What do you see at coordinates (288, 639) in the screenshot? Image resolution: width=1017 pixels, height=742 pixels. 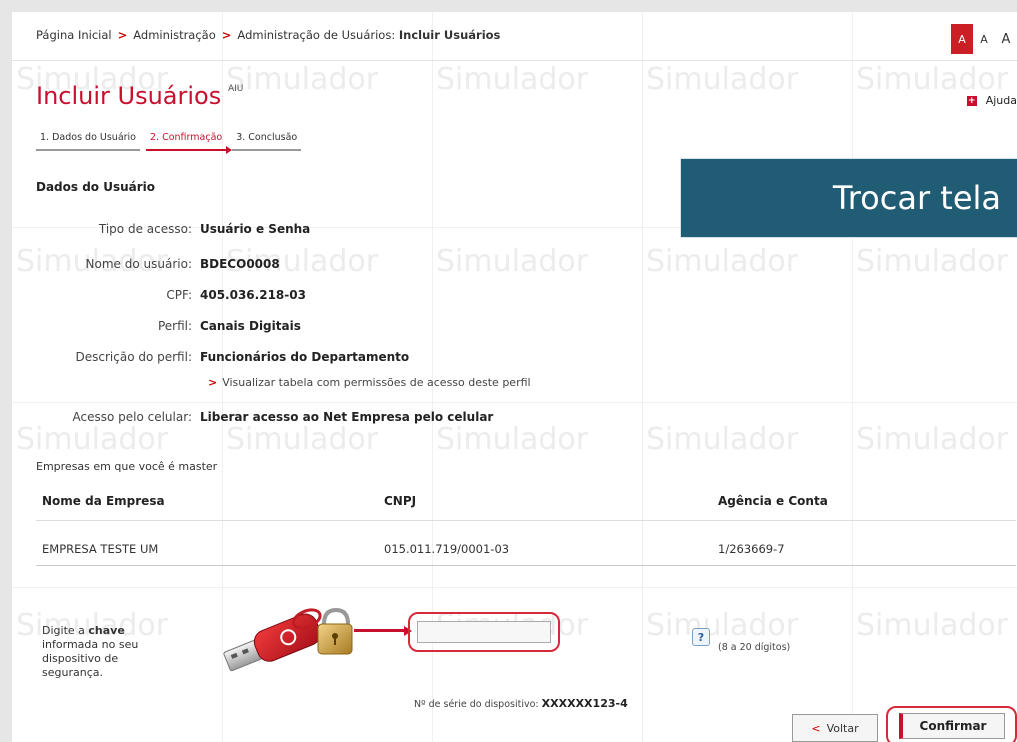 I see `usb-token-icon` at bounding box center [288, 639].